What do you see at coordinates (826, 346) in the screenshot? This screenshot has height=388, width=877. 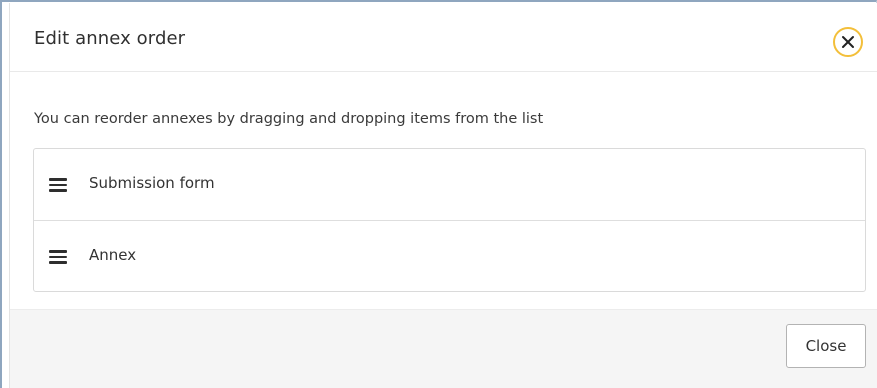 I see `close-button: Close` at bounding box center [826, 346].